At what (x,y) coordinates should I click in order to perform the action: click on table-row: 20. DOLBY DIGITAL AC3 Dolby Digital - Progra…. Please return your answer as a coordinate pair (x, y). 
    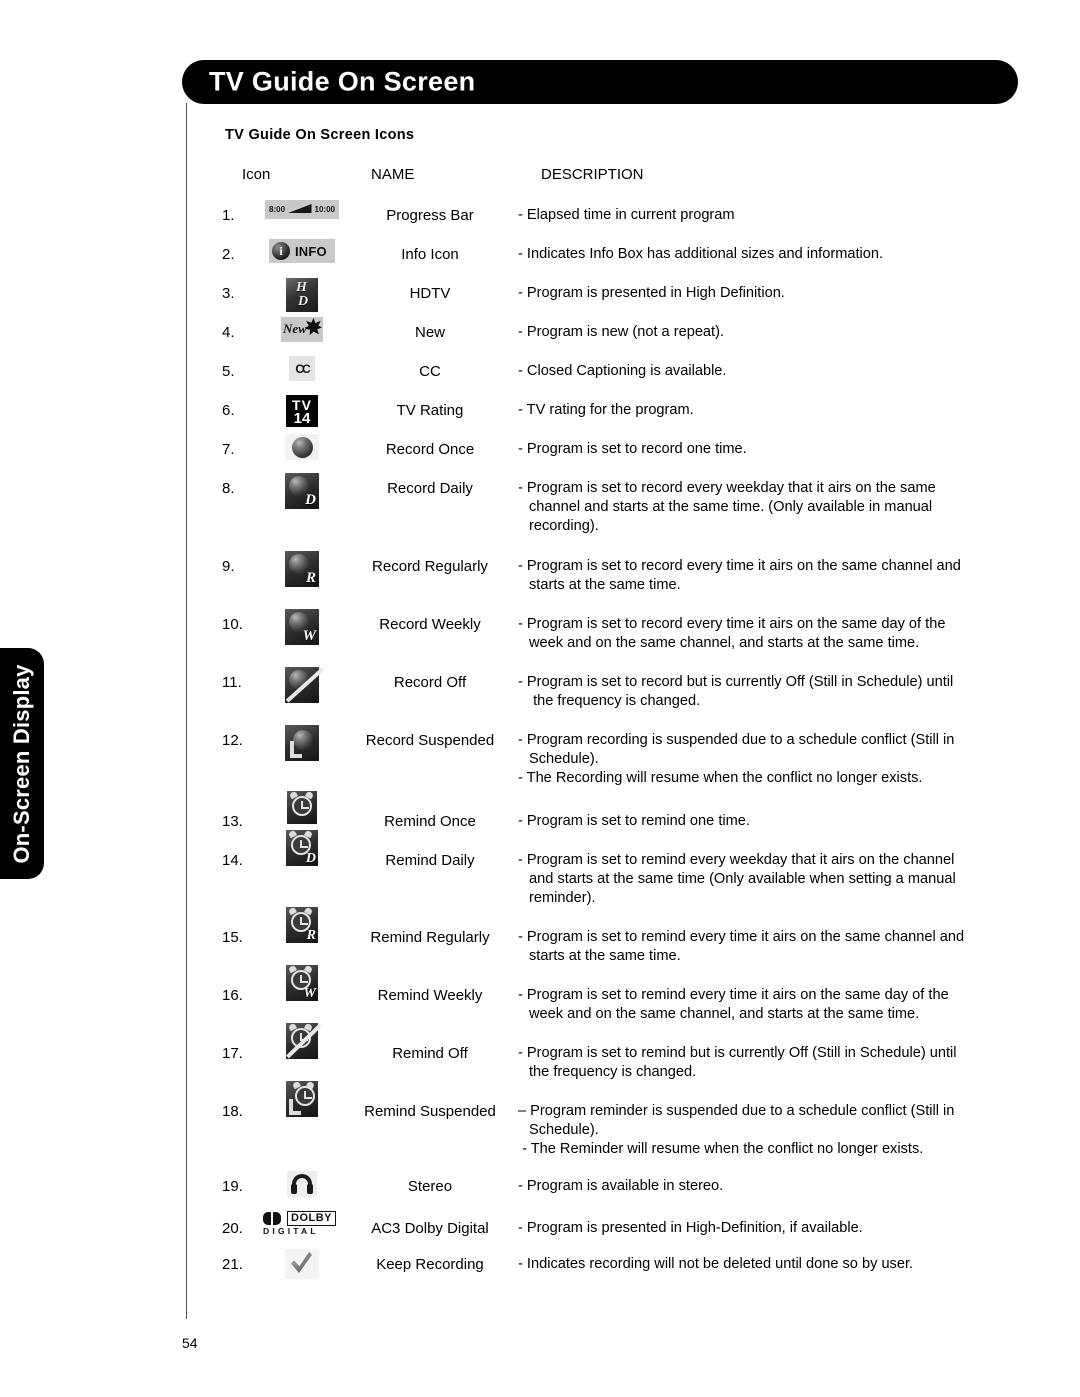
    Looking at the image, I should click on (540, 1223).